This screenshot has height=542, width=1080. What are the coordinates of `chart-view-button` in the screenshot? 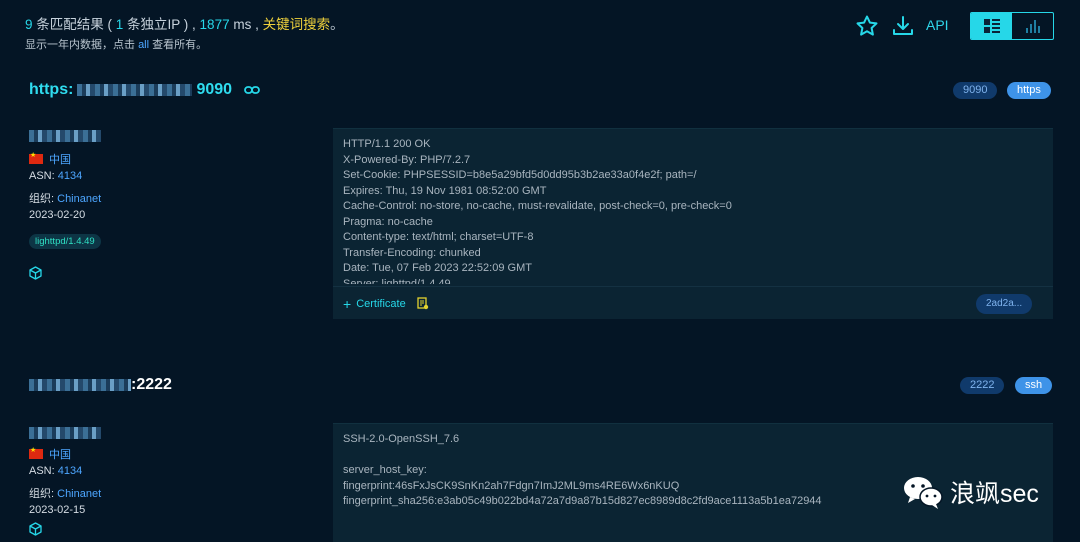 It's located at (1032, 26).